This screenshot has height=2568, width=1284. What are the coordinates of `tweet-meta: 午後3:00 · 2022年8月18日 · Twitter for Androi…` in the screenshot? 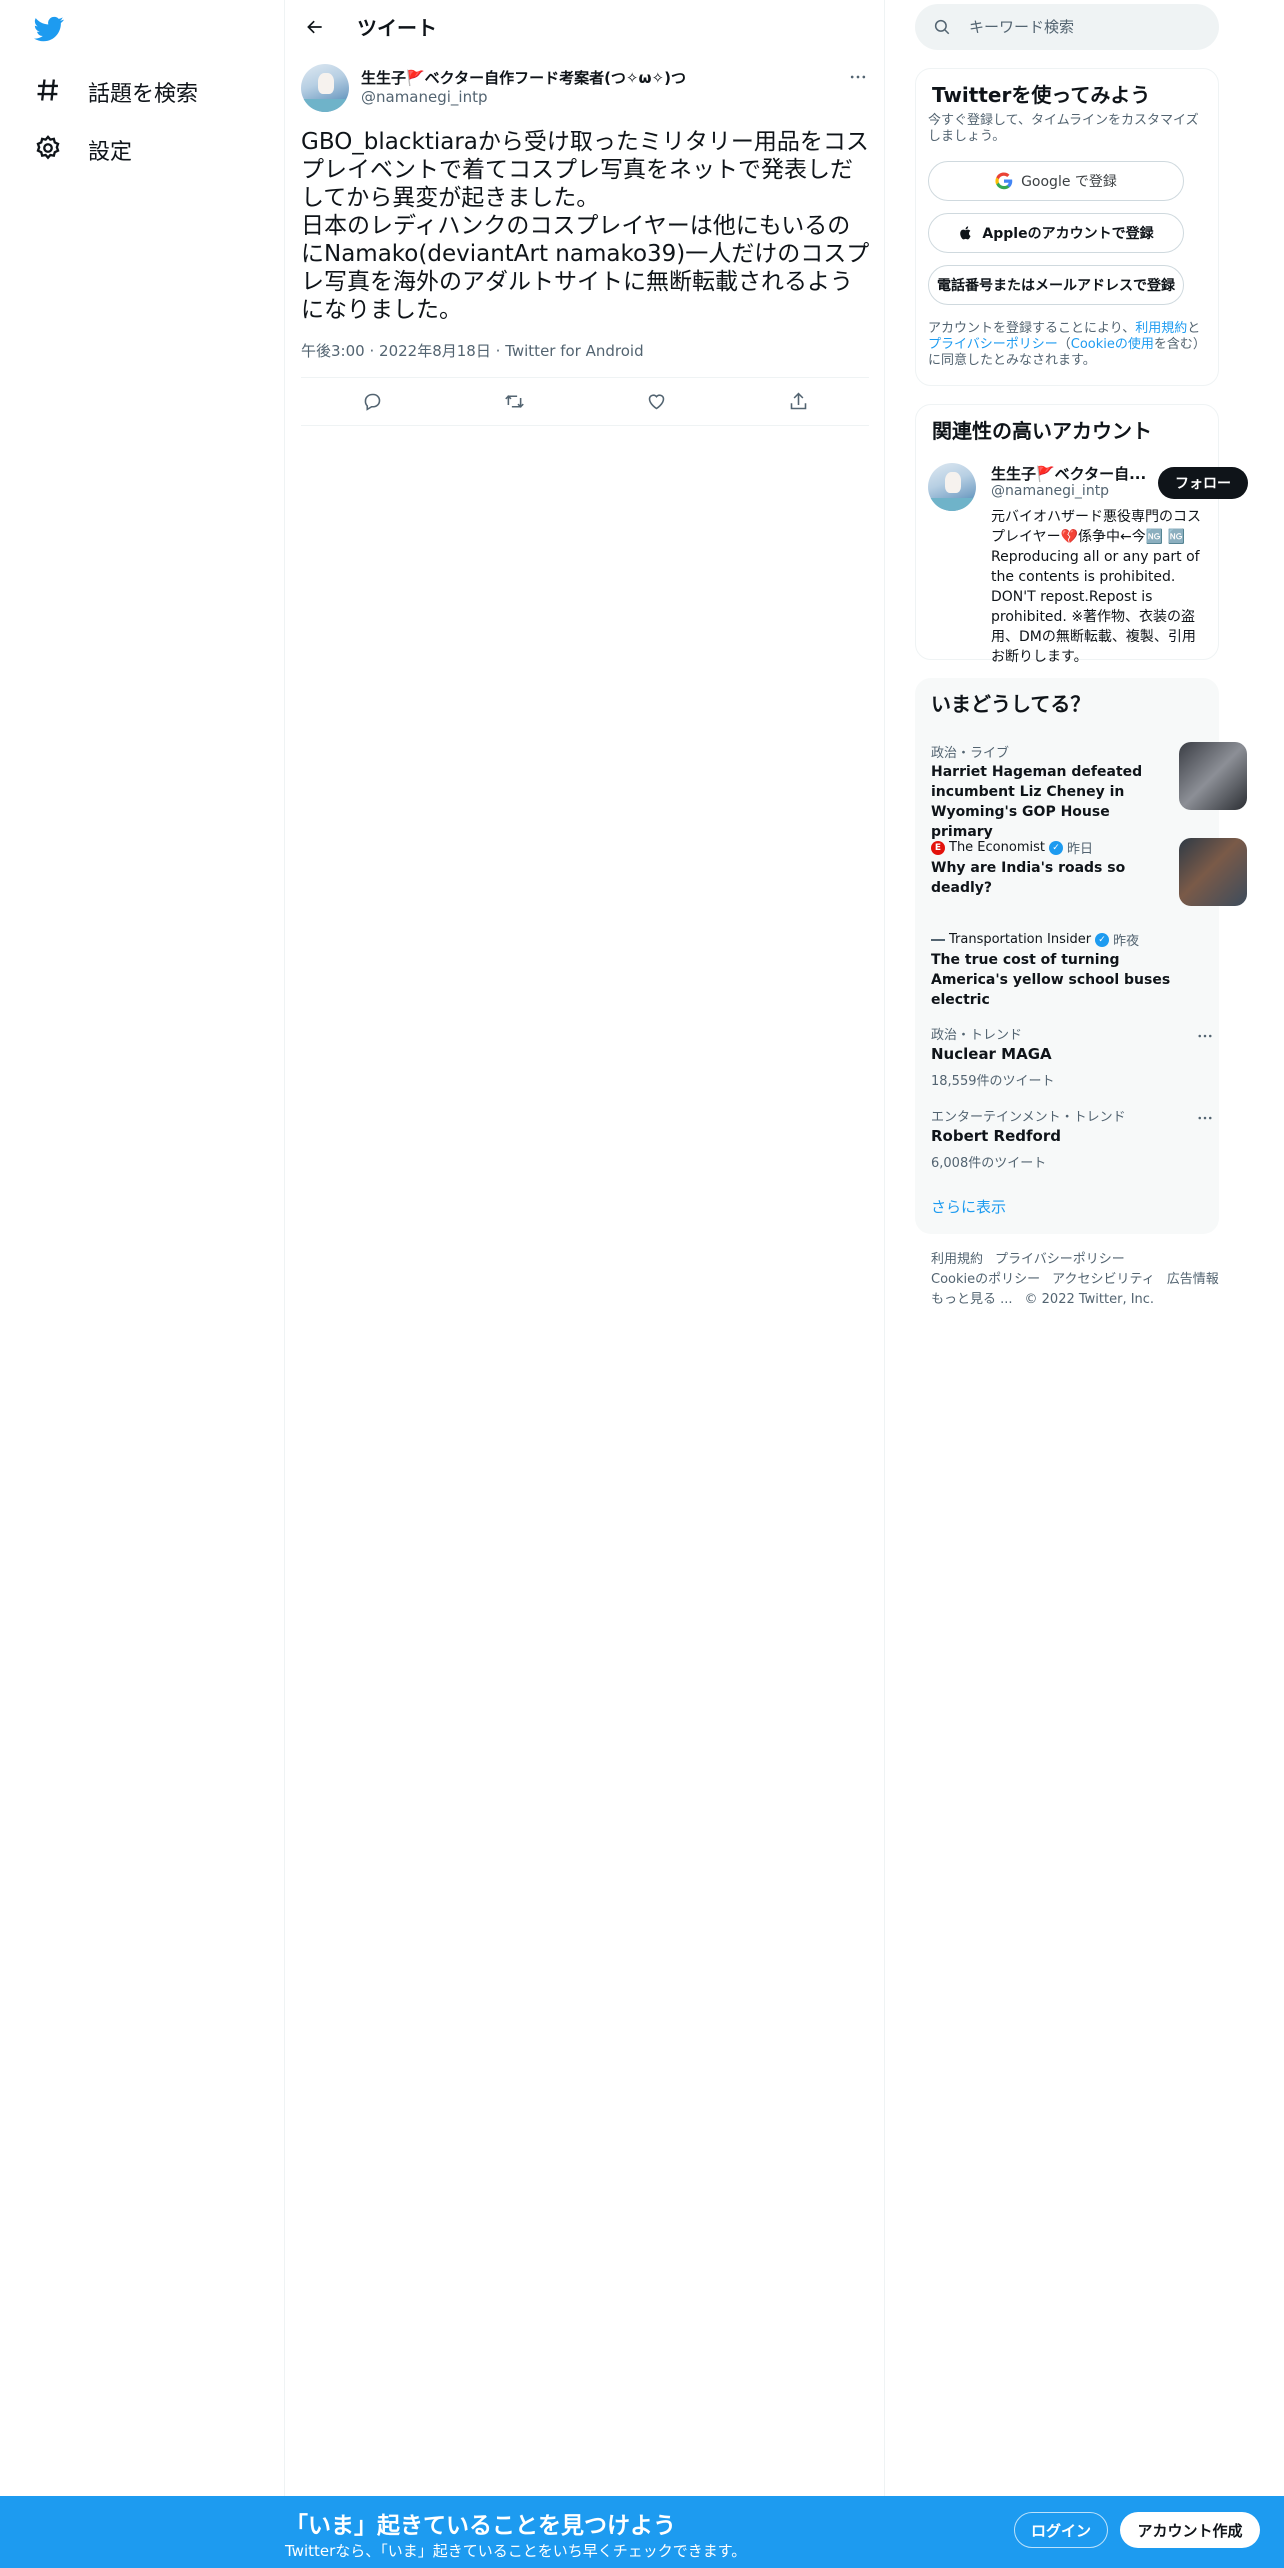 It's located at (472, 350).